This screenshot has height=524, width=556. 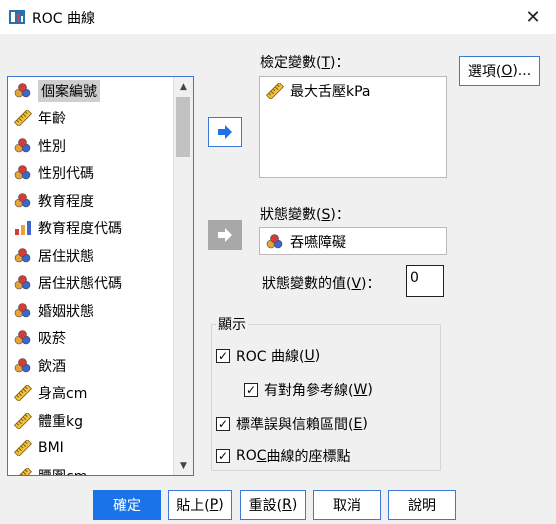 I want to click on window-title: ROC 曲線, so click(x=63, y=19).